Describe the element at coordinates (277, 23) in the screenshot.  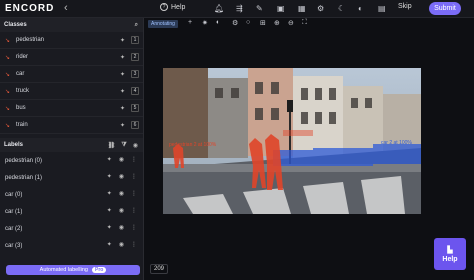
I see `zoom-in-icon: ⊕` at that location.